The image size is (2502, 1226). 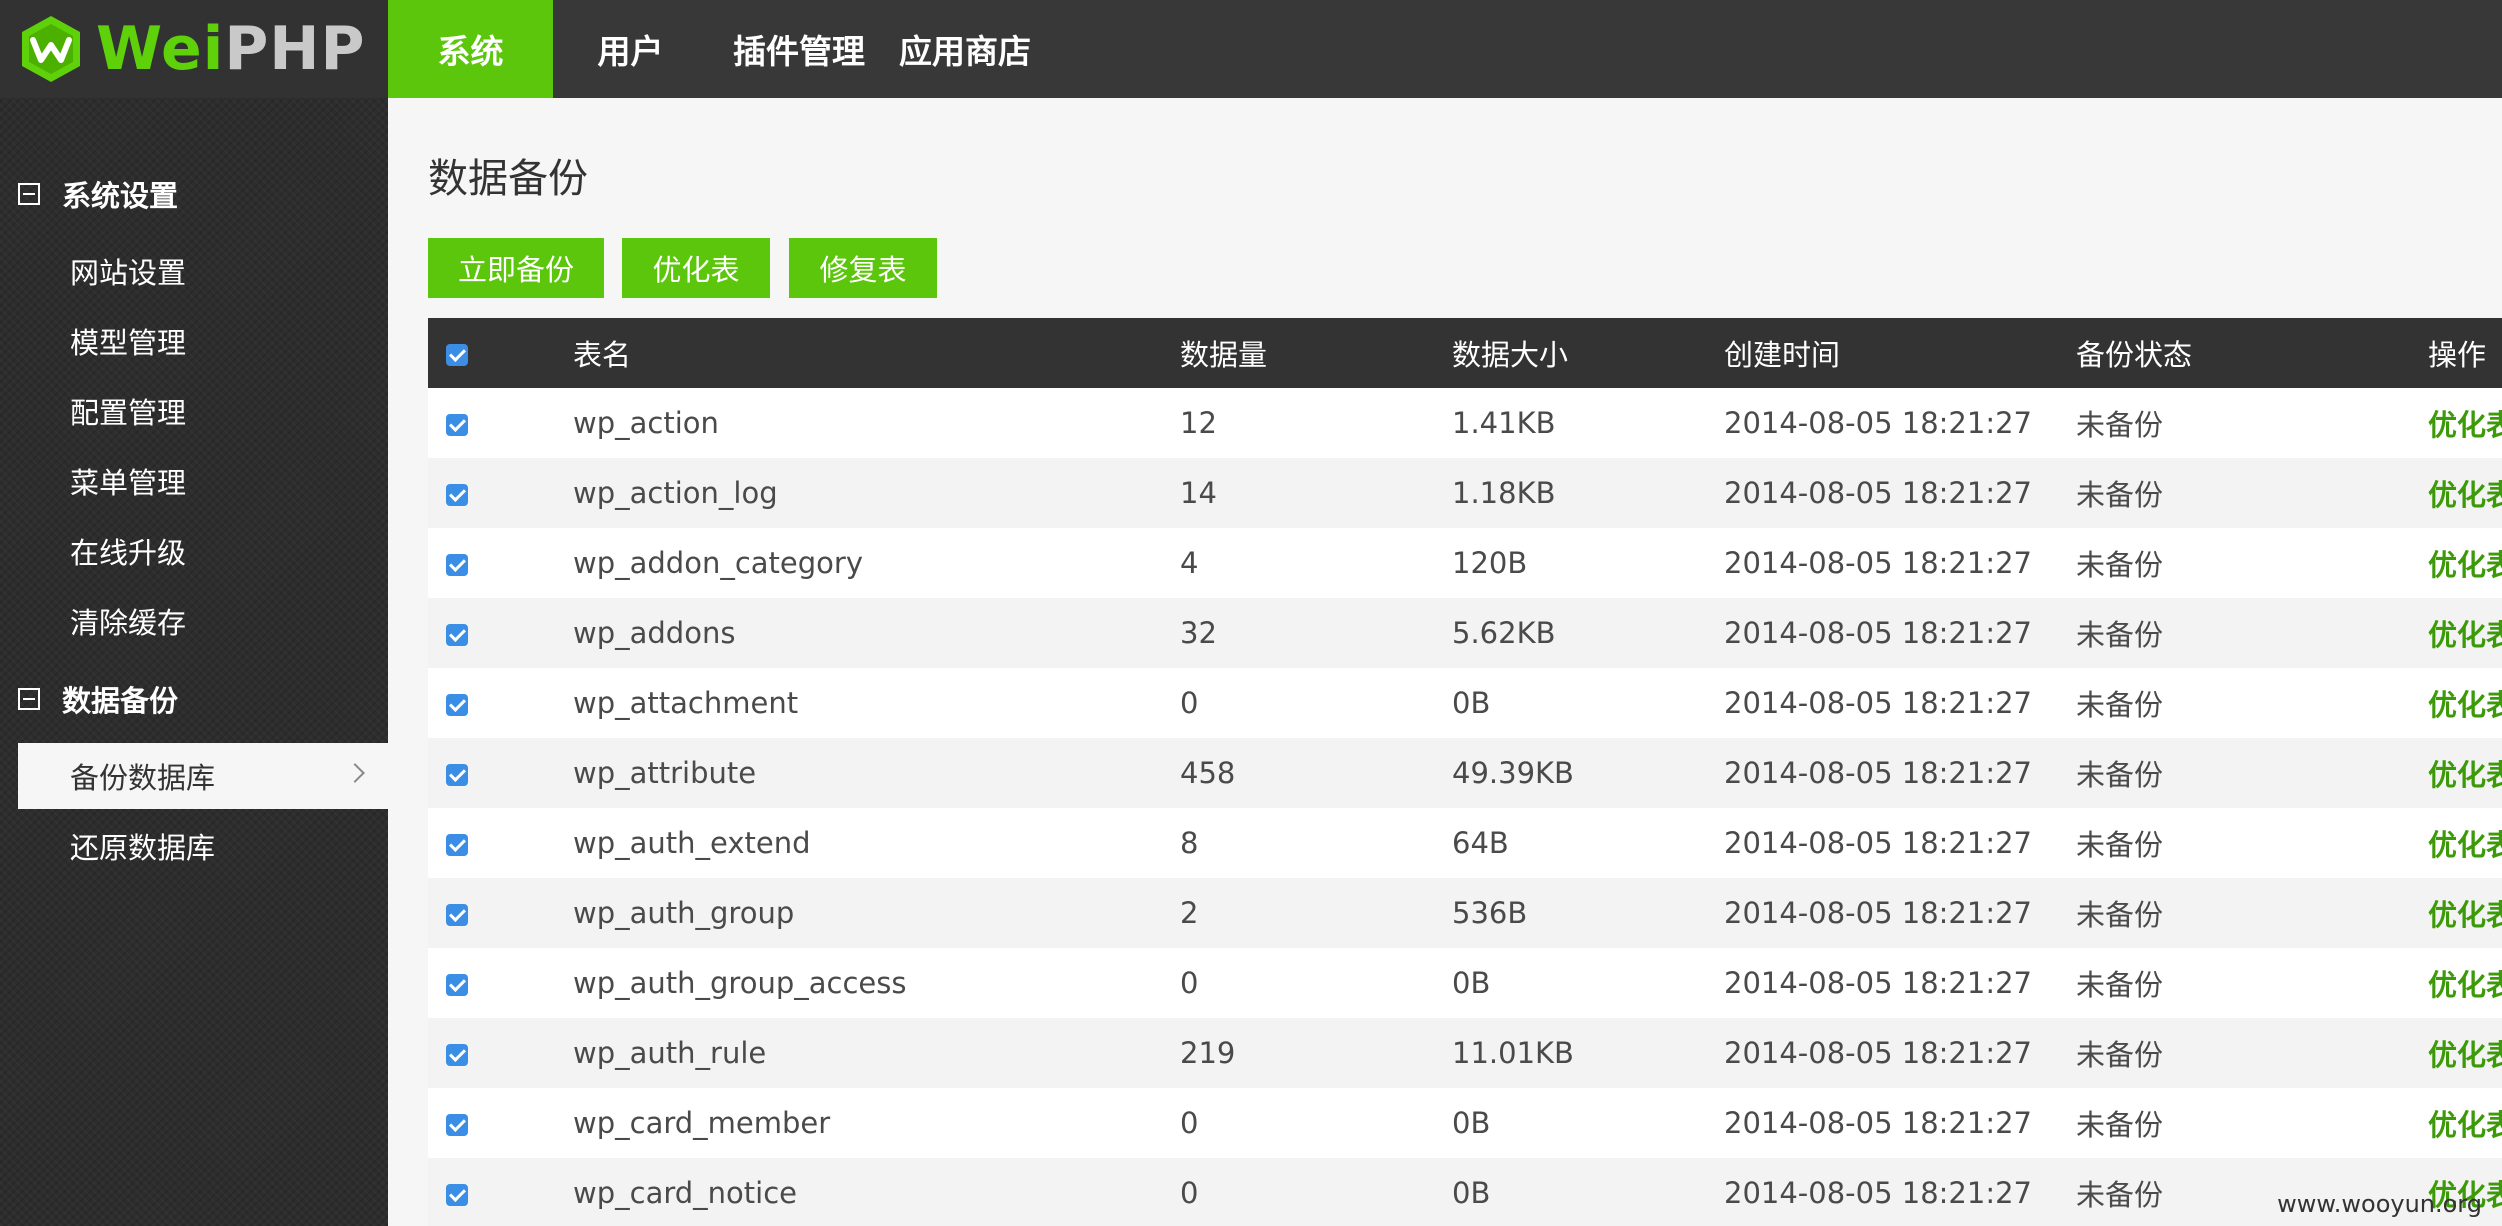 I want to click on repair-table-button: 修复表, so click(x=863, y=268).